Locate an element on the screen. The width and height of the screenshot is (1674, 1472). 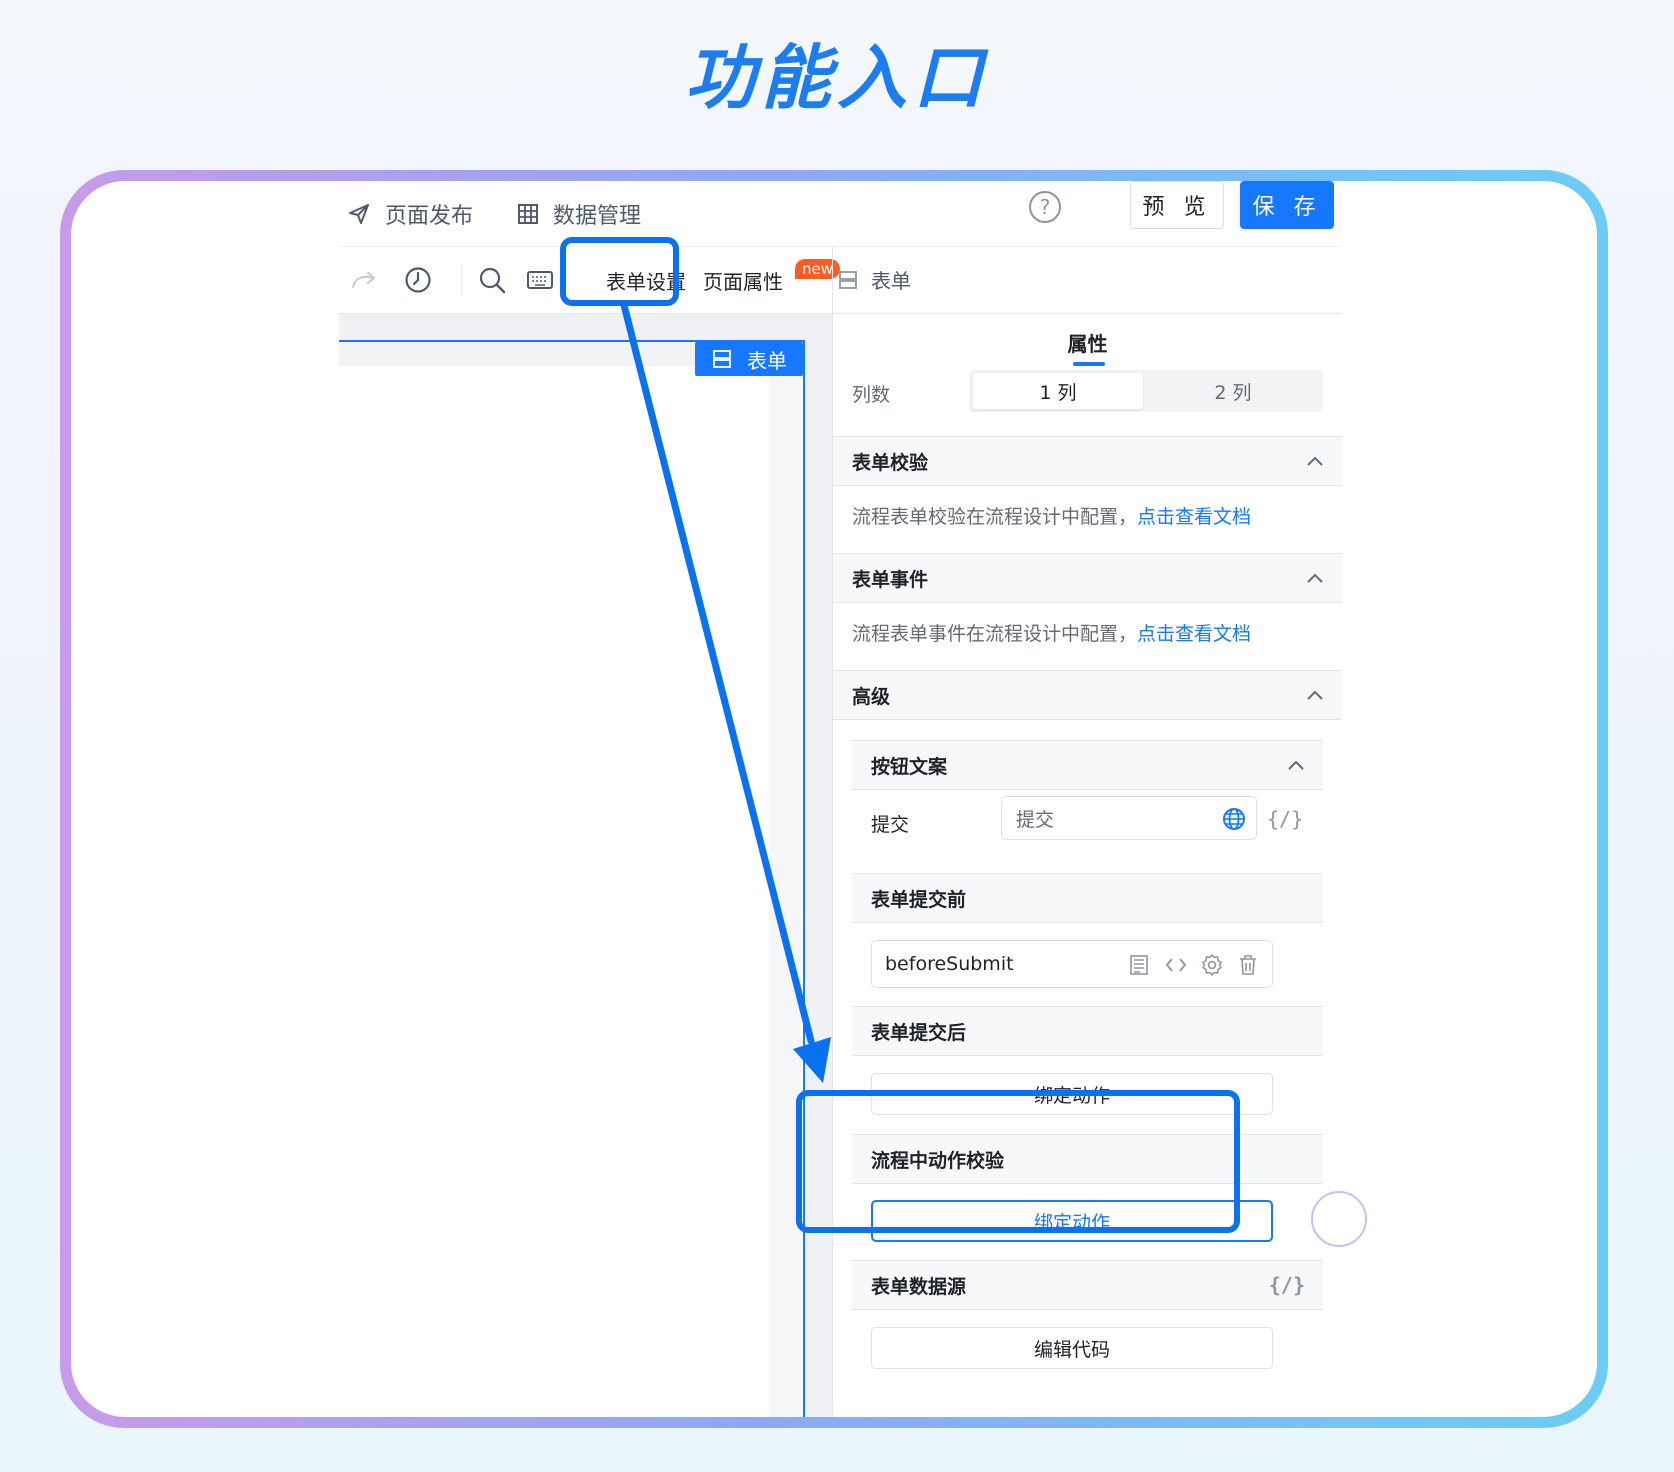
subsection-button-copy-title: 按钮文案 is located at coordinates (909, 766).